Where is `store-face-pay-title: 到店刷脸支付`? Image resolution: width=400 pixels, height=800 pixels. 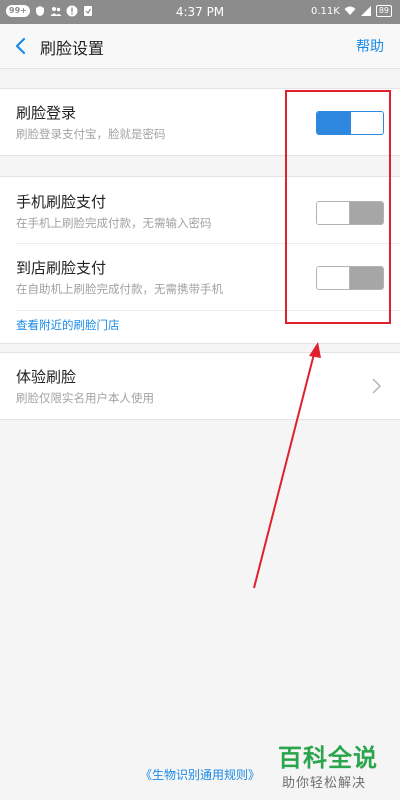
store-face-pay-title: 到店刷脸支付 is located at coordinates (61, 268).